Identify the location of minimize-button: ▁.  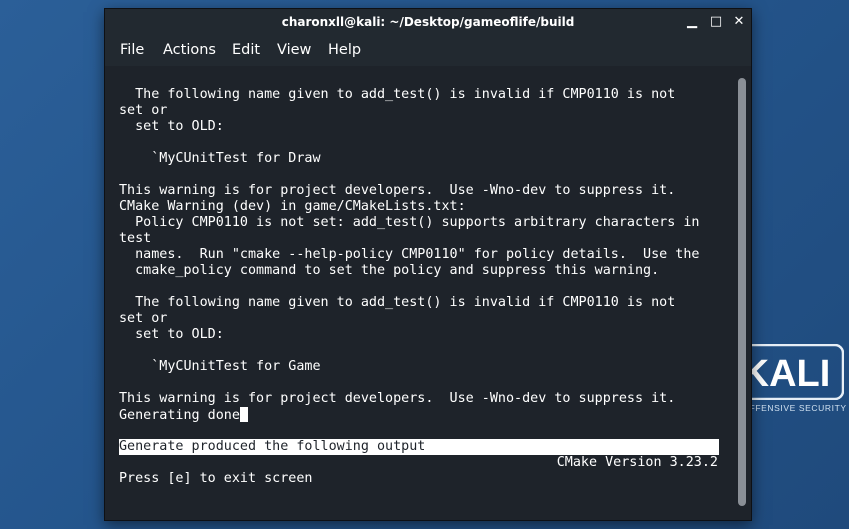
(692, 22).